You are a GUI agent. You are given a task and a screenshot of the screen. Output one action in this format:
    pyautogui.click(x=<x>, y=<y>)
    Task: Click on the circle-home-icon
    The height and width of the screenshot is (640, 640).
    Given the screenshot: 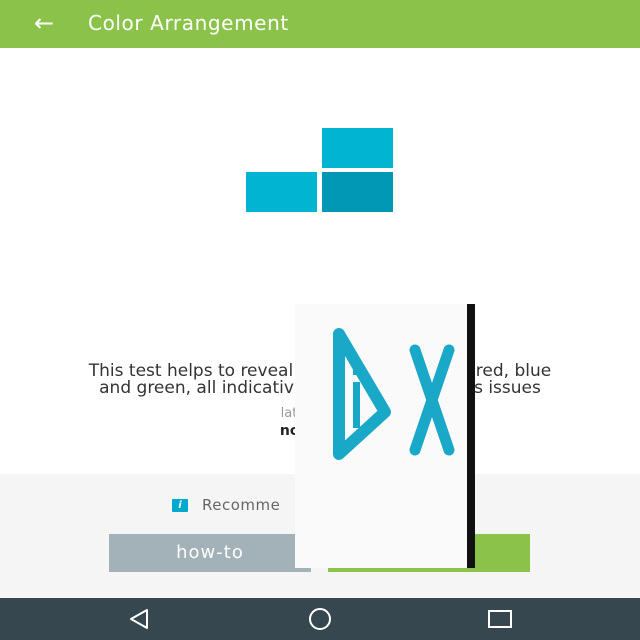 What is the action you would take?
    pyautogui.click(x=320, y=619)
    